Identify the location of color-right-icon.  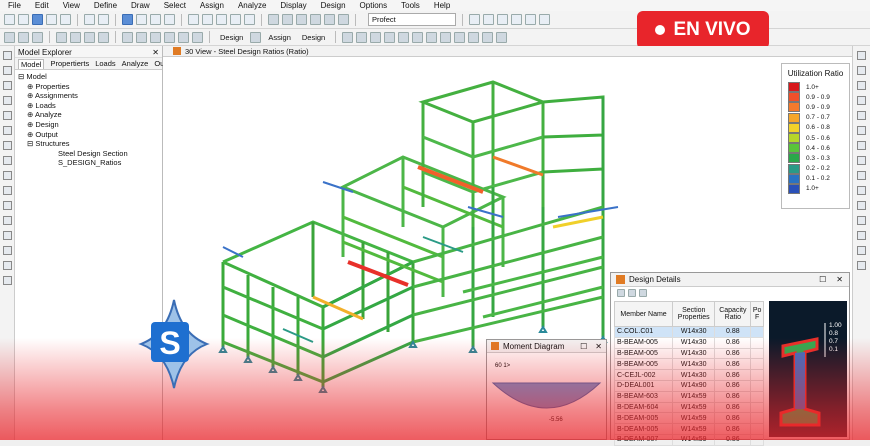
(861, 145).